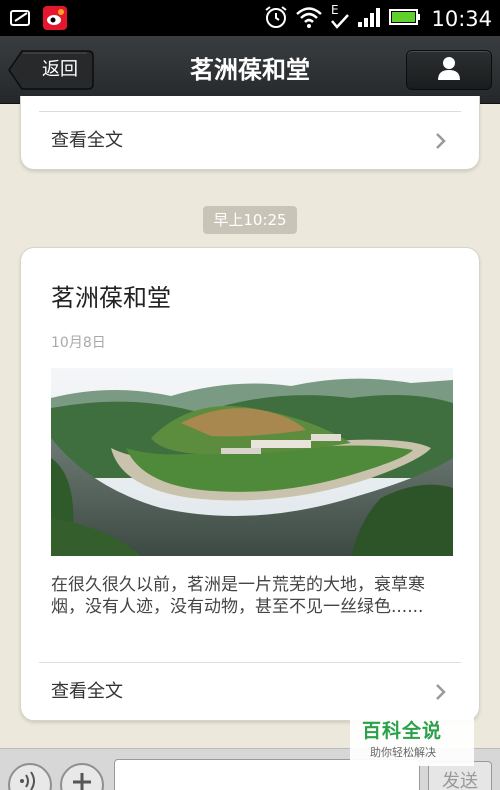 Image resolution: width=500 pixels, height=790 pixels. What do you see at coordinates (78, 343) in the screenshot?
I see `article-date: 10月8日` at bounding box center [78, 343].